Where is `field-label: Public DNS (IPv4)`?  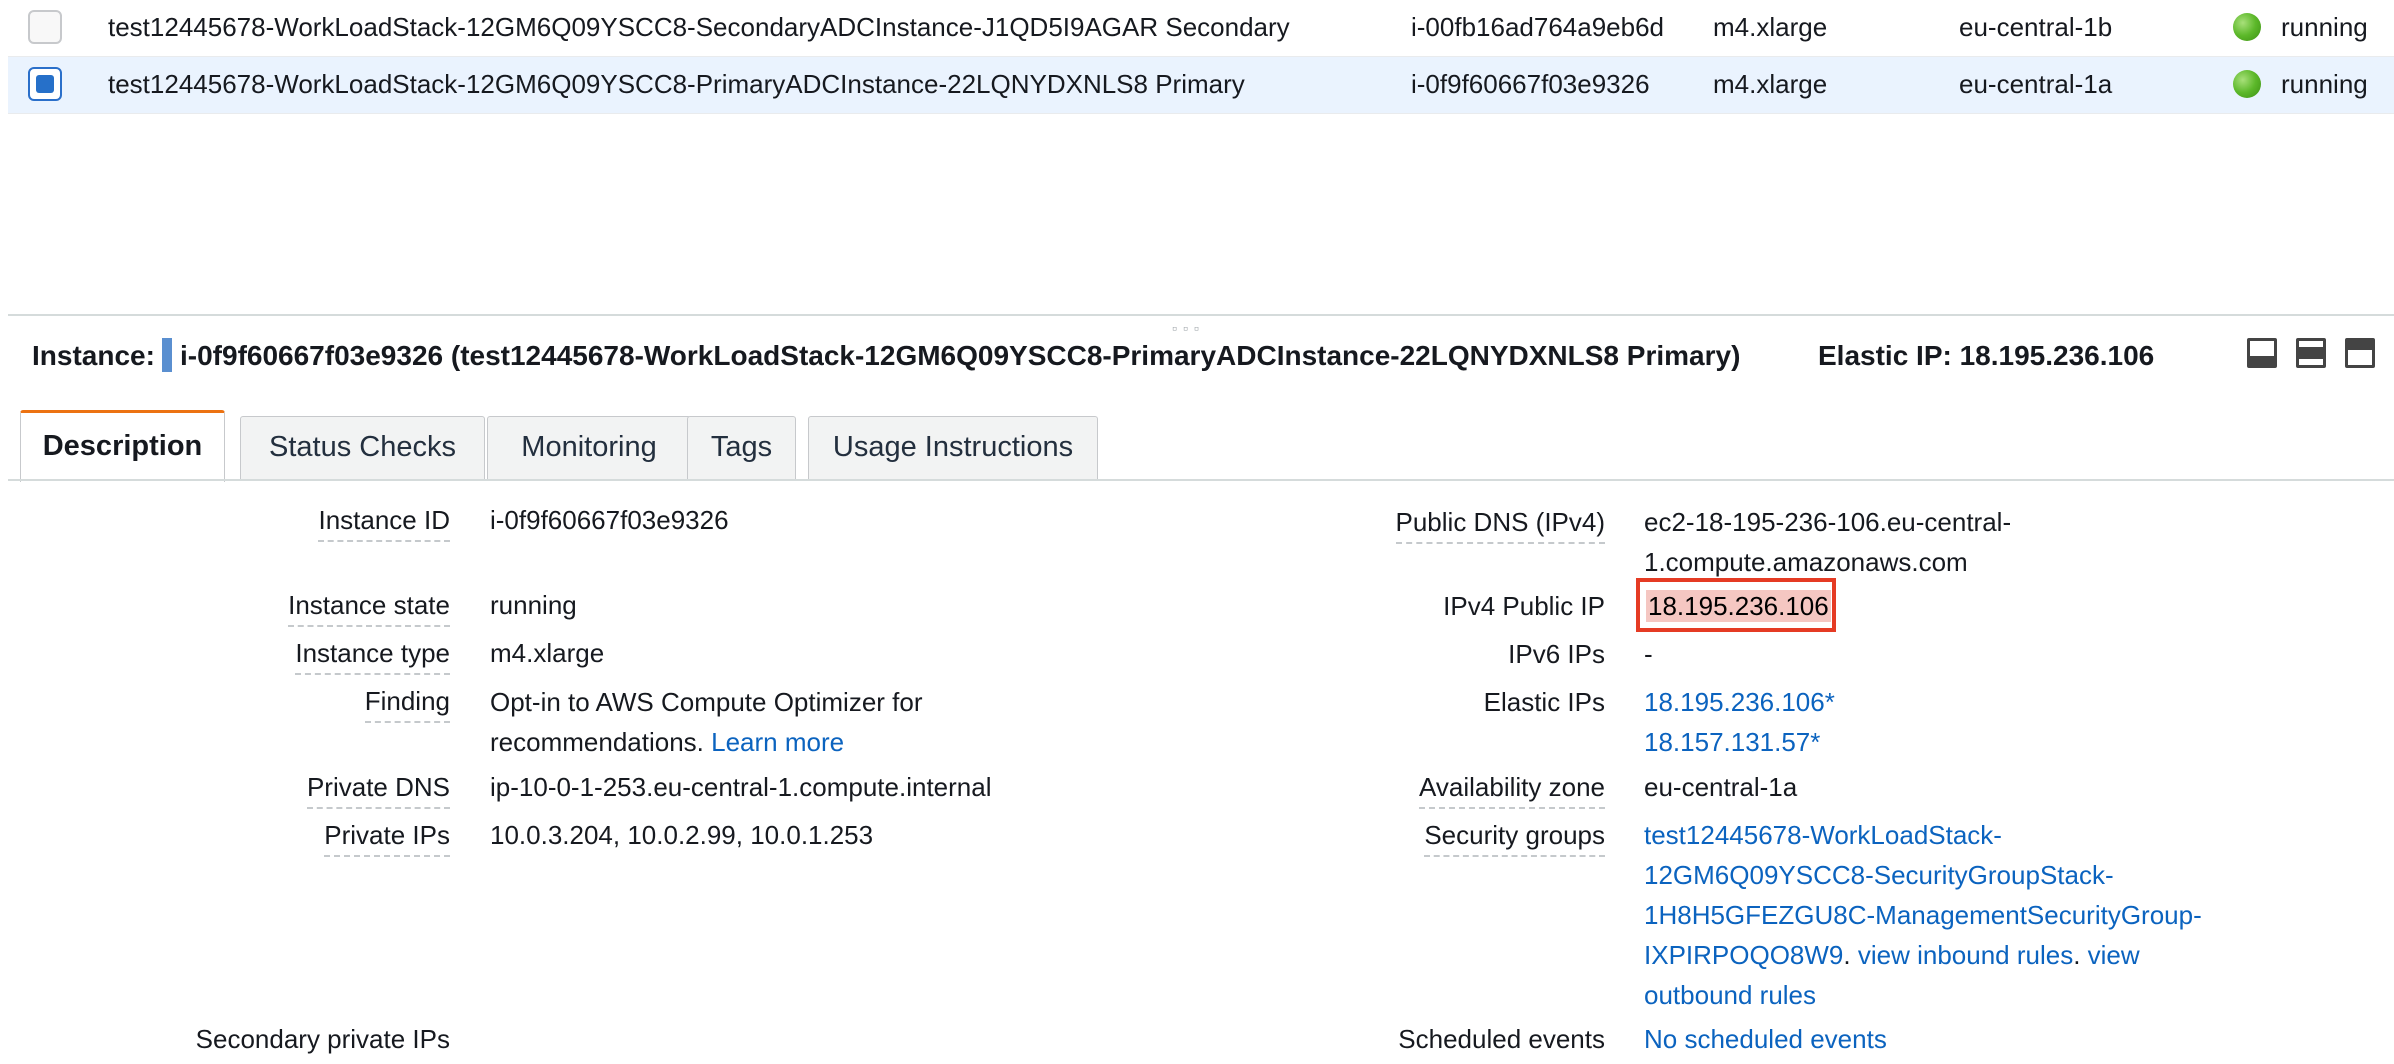
field-label: Public DNS (IPv4) is located at coordinates (1500, 525).